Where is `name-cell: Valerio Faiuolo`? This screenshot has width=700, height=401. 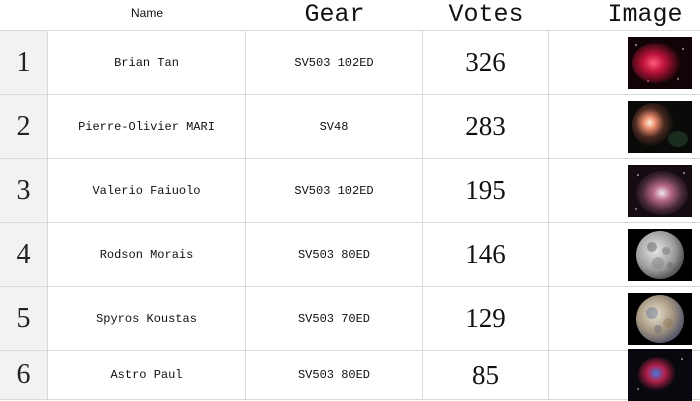 name-cell: Valerio Faiuolo is located at coordinates (147, 190).